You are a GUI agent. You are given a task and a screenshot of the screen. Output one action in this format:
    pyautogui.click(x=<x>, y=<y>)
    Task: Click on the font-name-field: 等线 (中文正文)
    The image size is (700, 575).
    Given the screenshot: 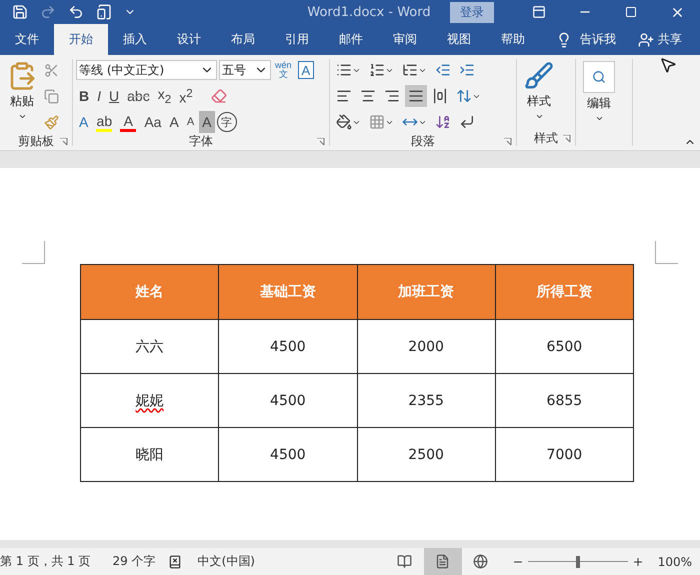 What is the action you would take?
    pyautogui.click(x=146, y=70)
    